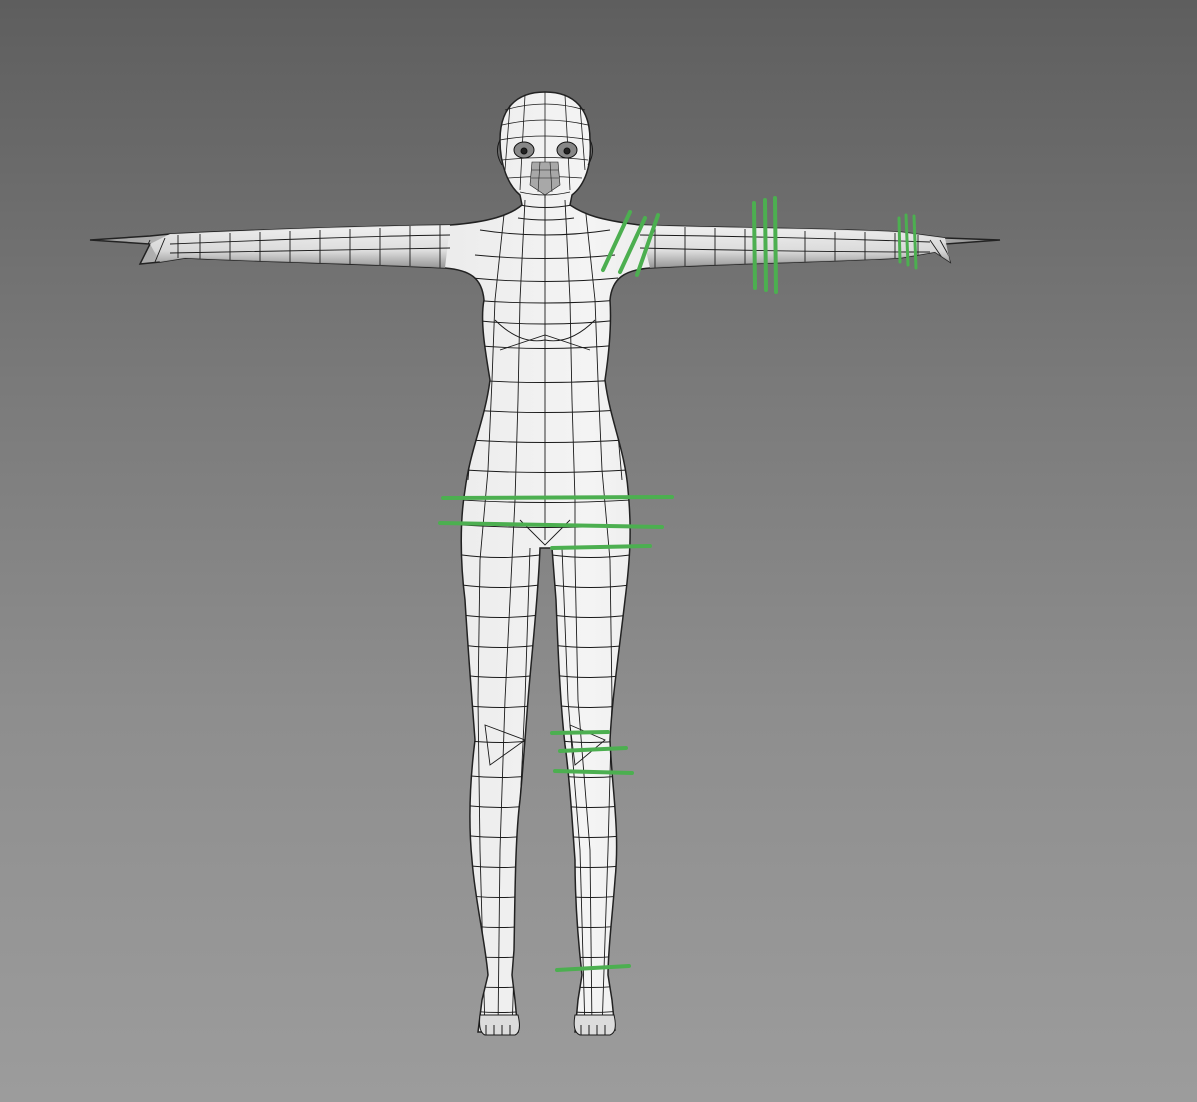 The width and height of the screenshot is (1197, 1102). I want to click on ankle-marker, so click(593, 968).